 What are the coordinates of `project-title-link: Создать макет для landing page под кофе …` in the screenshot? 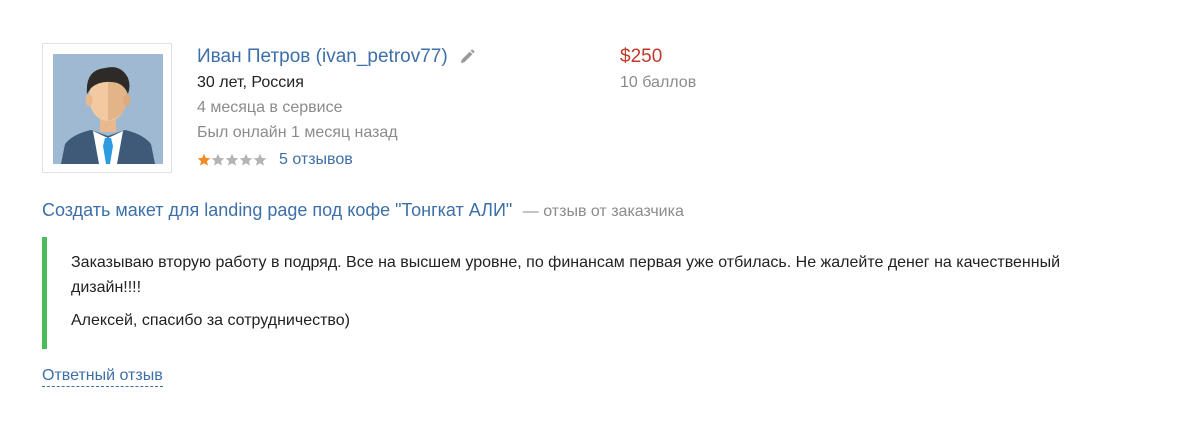 It's located at (277, 210).